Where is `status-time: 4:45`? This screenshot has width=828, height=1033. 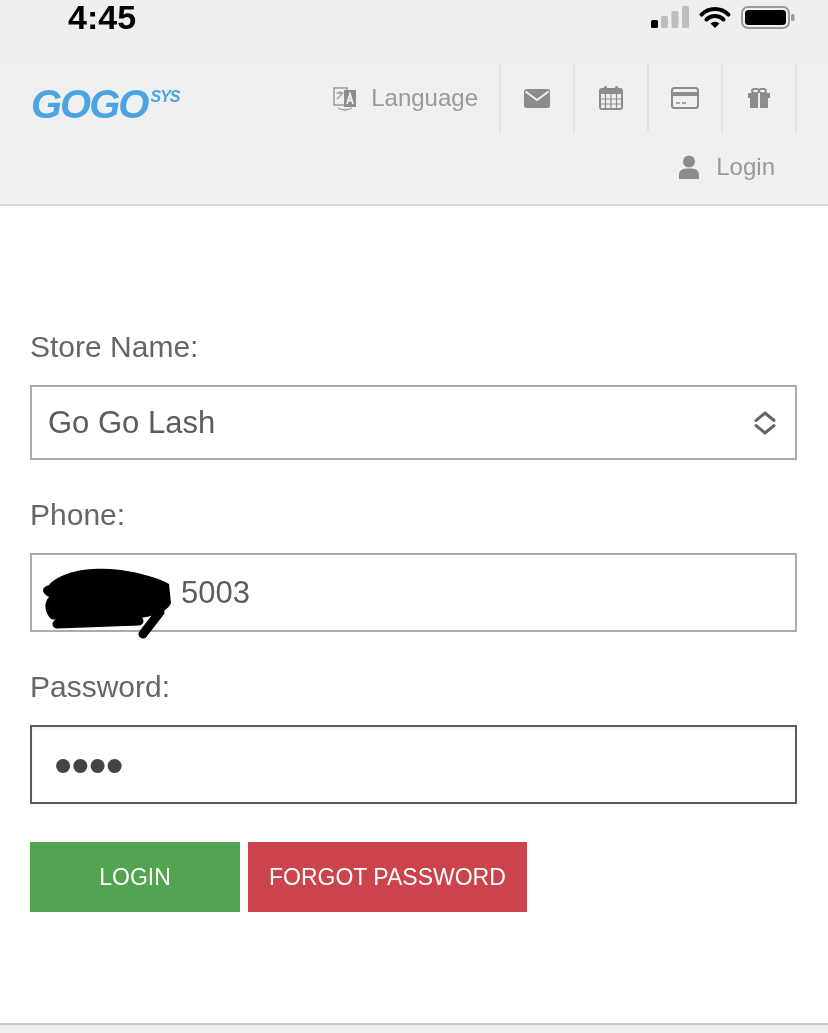
status-time: 4:45 is located at coordinates (102, 17).